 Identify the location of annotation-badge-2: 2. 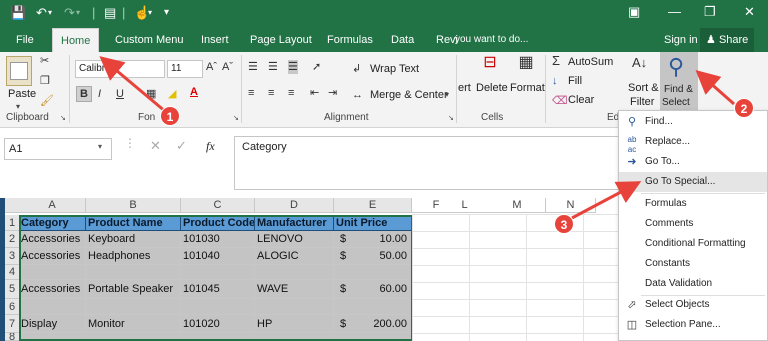
(744, 108).